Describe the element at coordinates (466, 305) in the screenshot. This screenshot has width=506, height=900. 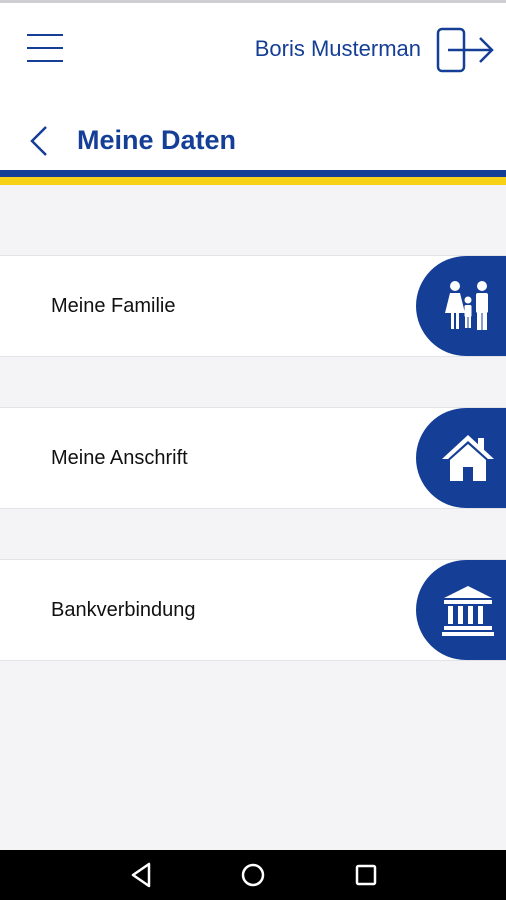
I see `family-icon` at that location.